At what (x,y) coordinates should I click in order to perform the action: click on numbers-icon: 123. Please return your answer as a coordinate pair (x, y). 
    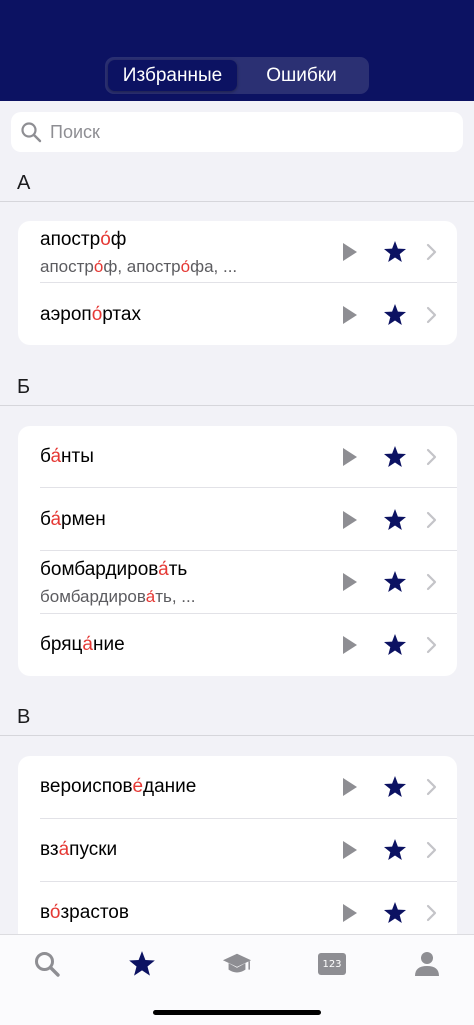
    Looking at the image, I should click on (332, 964).